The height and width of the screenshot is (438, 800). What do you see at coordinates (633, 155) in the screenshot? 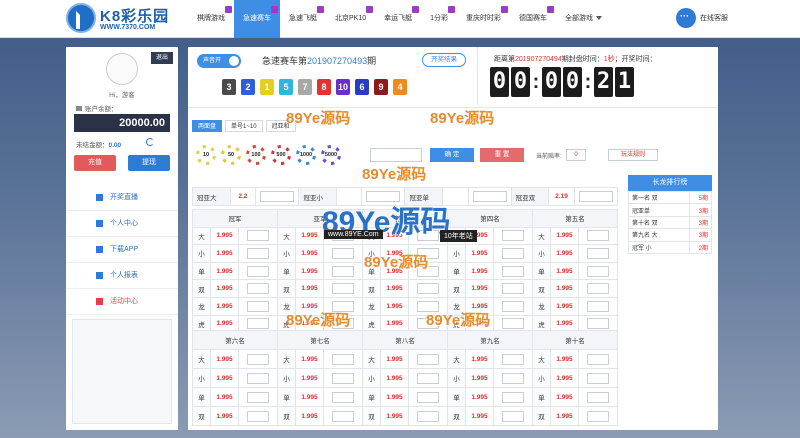
I see `rules-button: 玩法规则` at bounding box center [633, 155].